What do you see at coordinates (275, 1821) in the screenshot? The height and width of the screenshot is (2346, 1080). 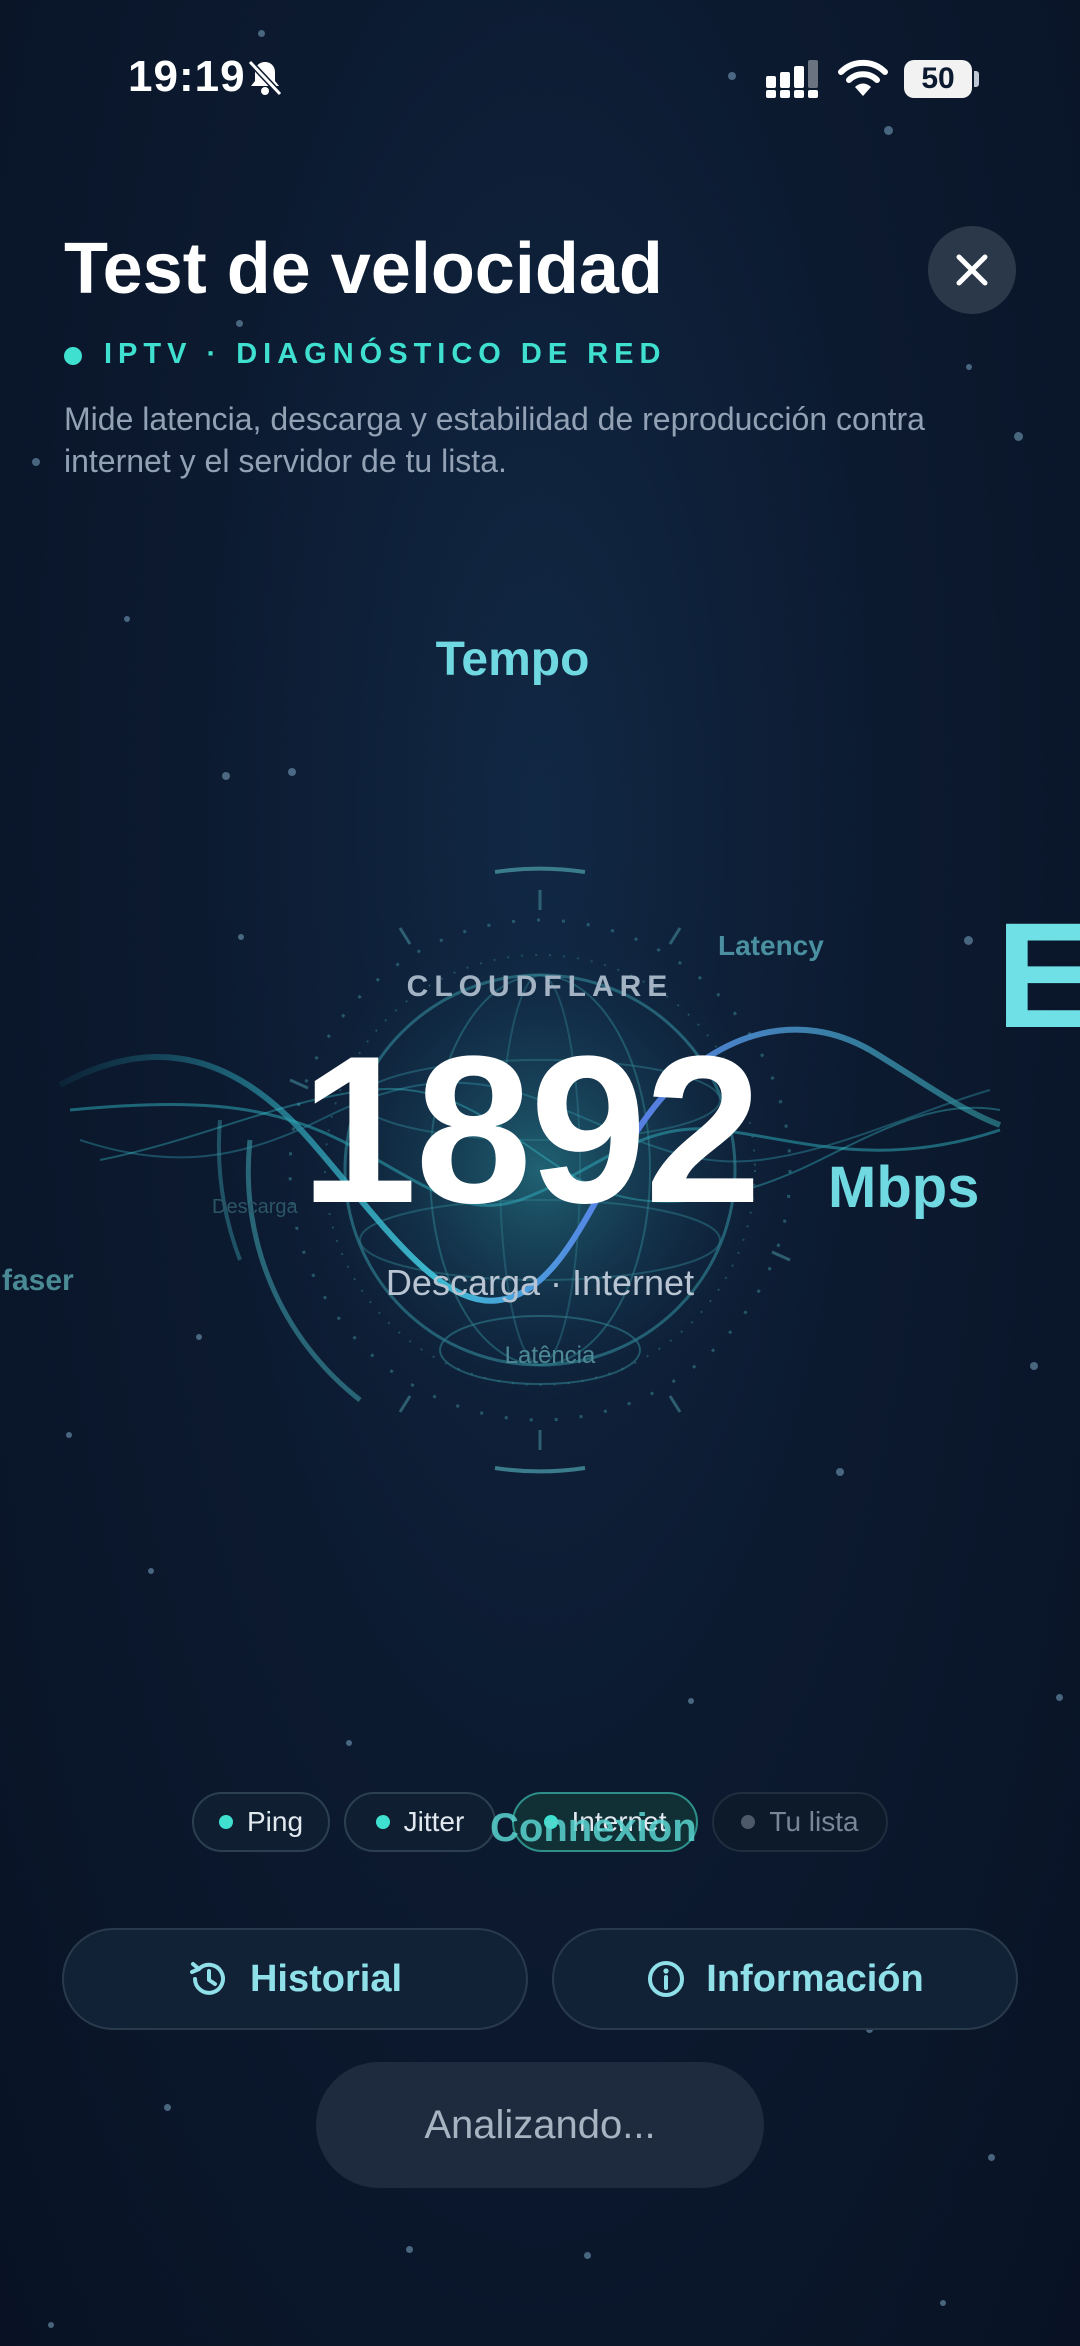 I see `chip-label: Ping` at bounding box center [275, 1821].